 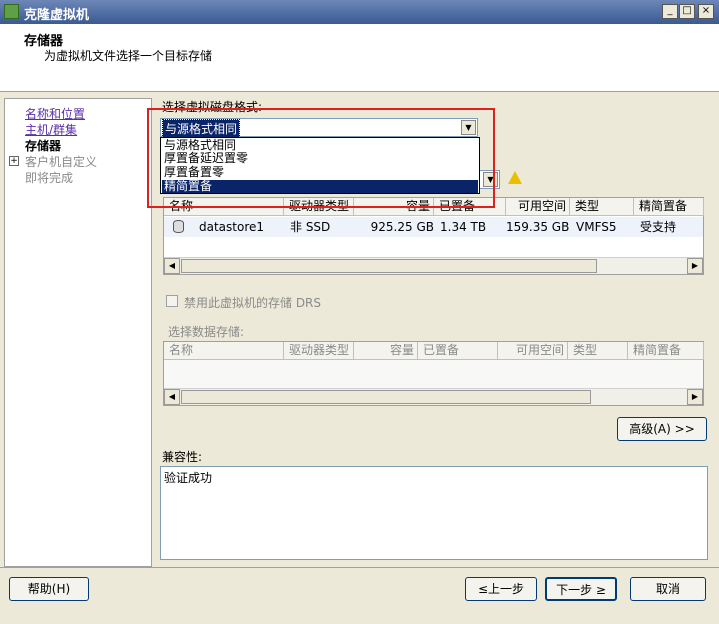 I want to click on compatibility-text: 验证成功, so click(x=188, y=478).